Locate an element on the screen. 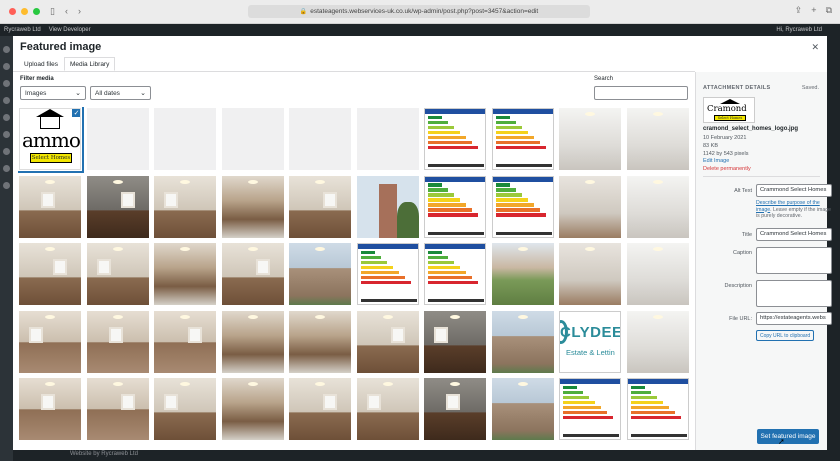 The image size is (840, 461). sidebar-toggle-icon: ▯ is located at coordinates (52, 11).